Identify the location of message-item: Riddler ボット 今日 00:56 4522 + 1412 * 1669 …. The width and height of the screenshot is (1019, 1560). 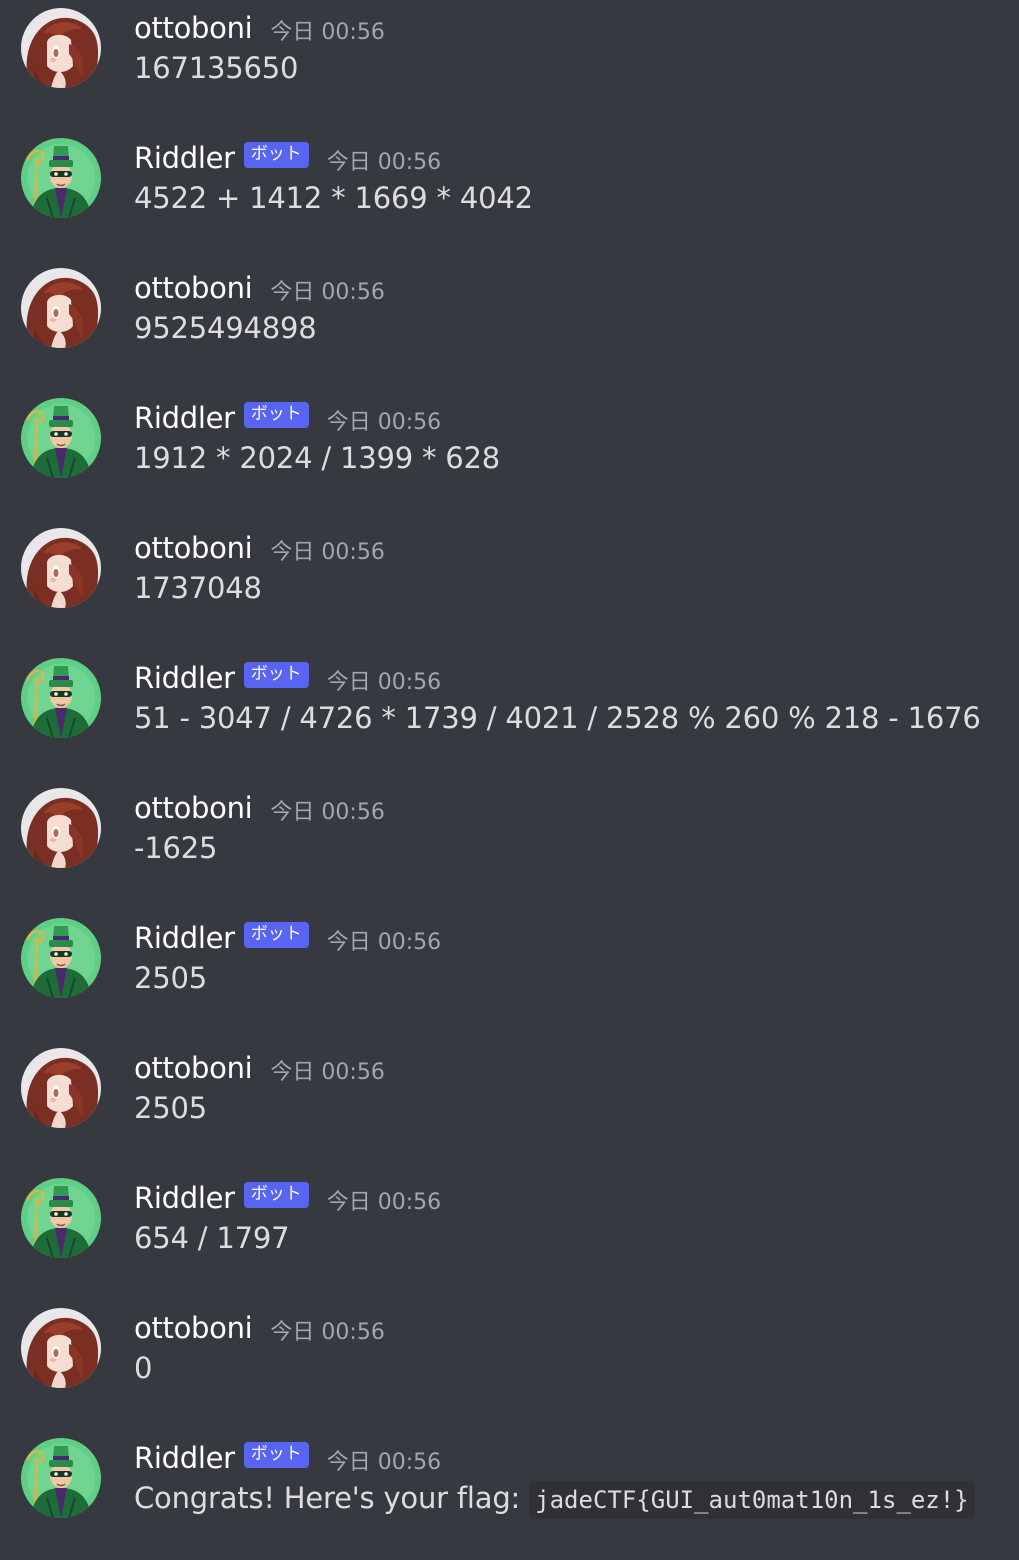
(509, 195).